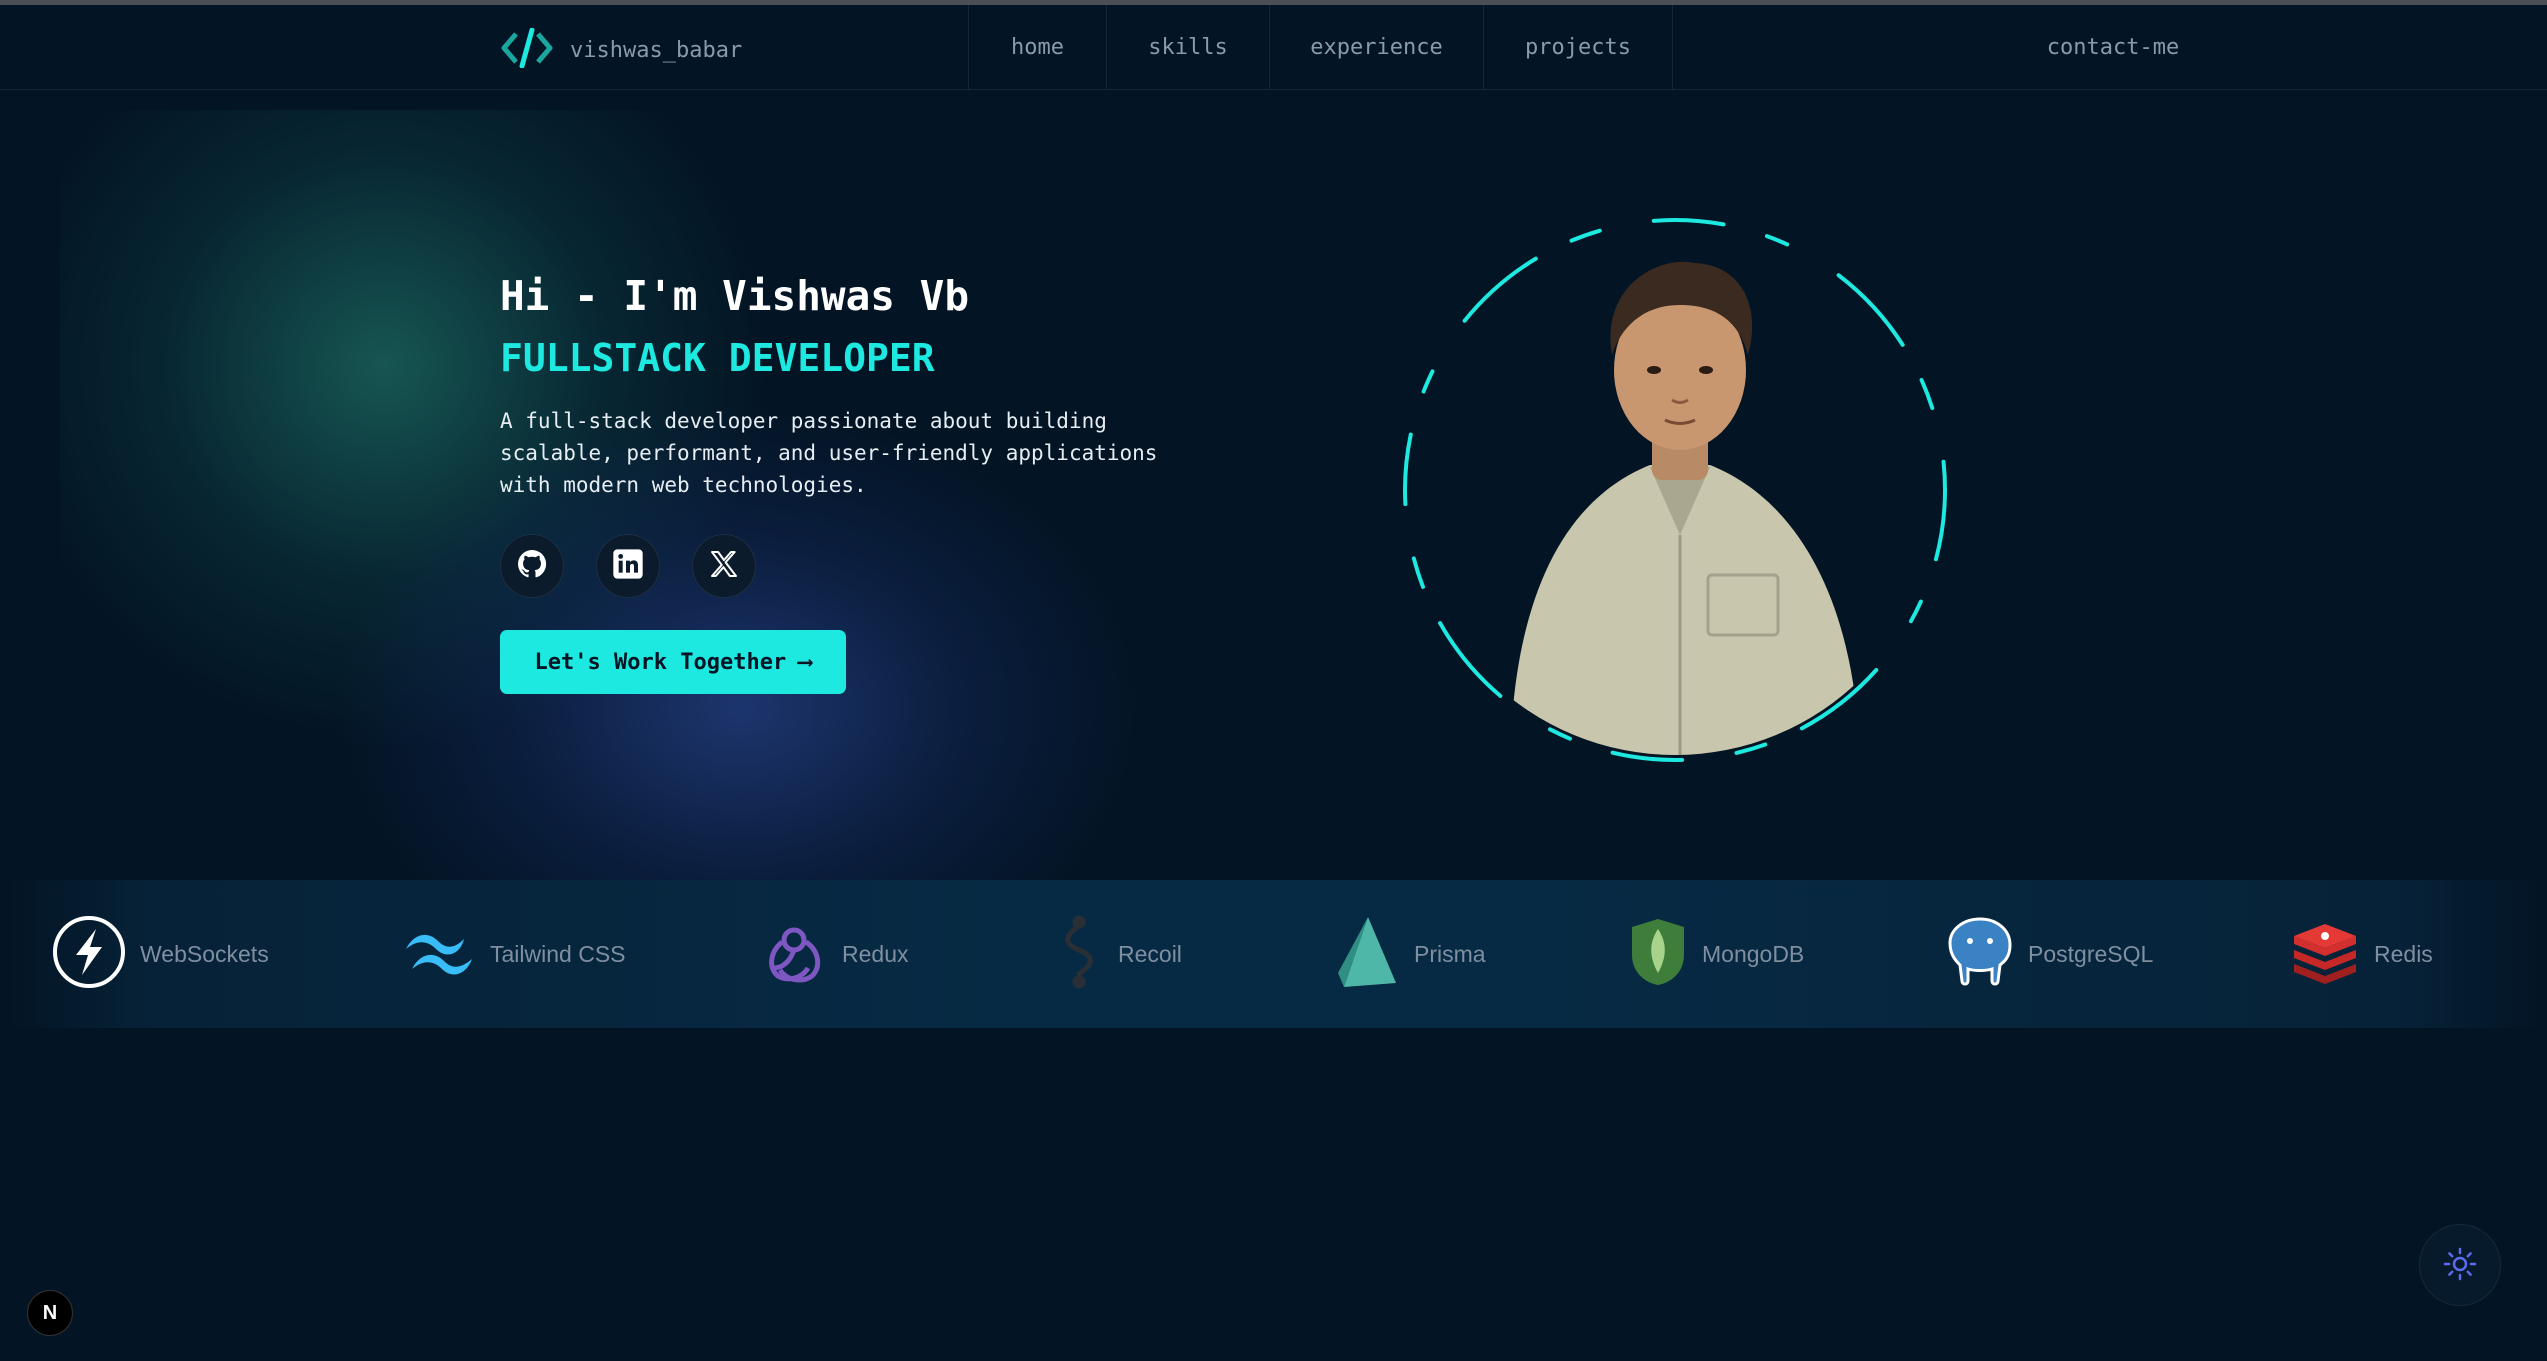 The image size is (2547, 1361). What do you see at coordinates (656, 50) in the screenshot?
I see `brand-name: vishwas_babar` at bounding box center [656, 50].